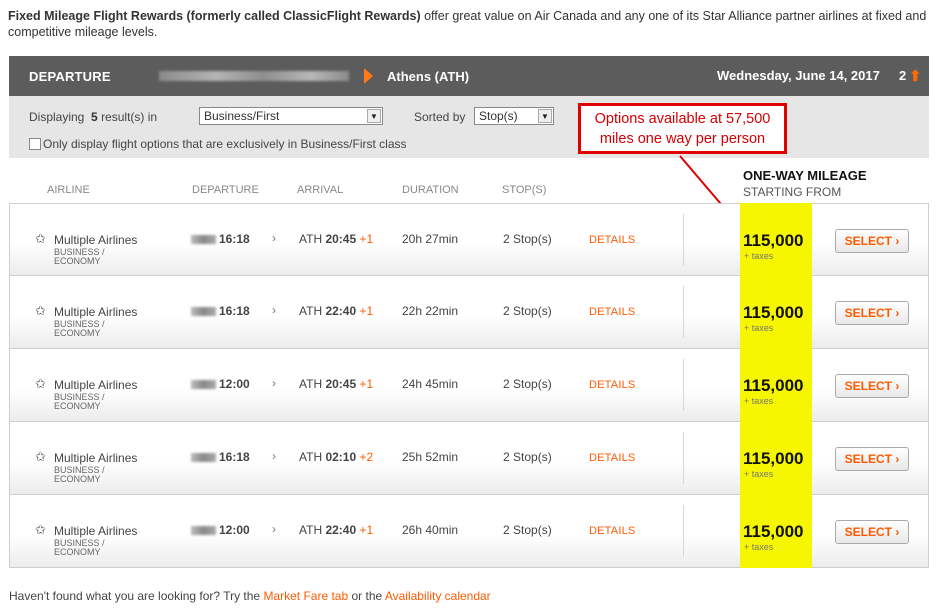  What do you see at coordinates (225, 190) in the screenshot?
I see `col-departure: DEPARTURE` at bounding box center [225, 190].